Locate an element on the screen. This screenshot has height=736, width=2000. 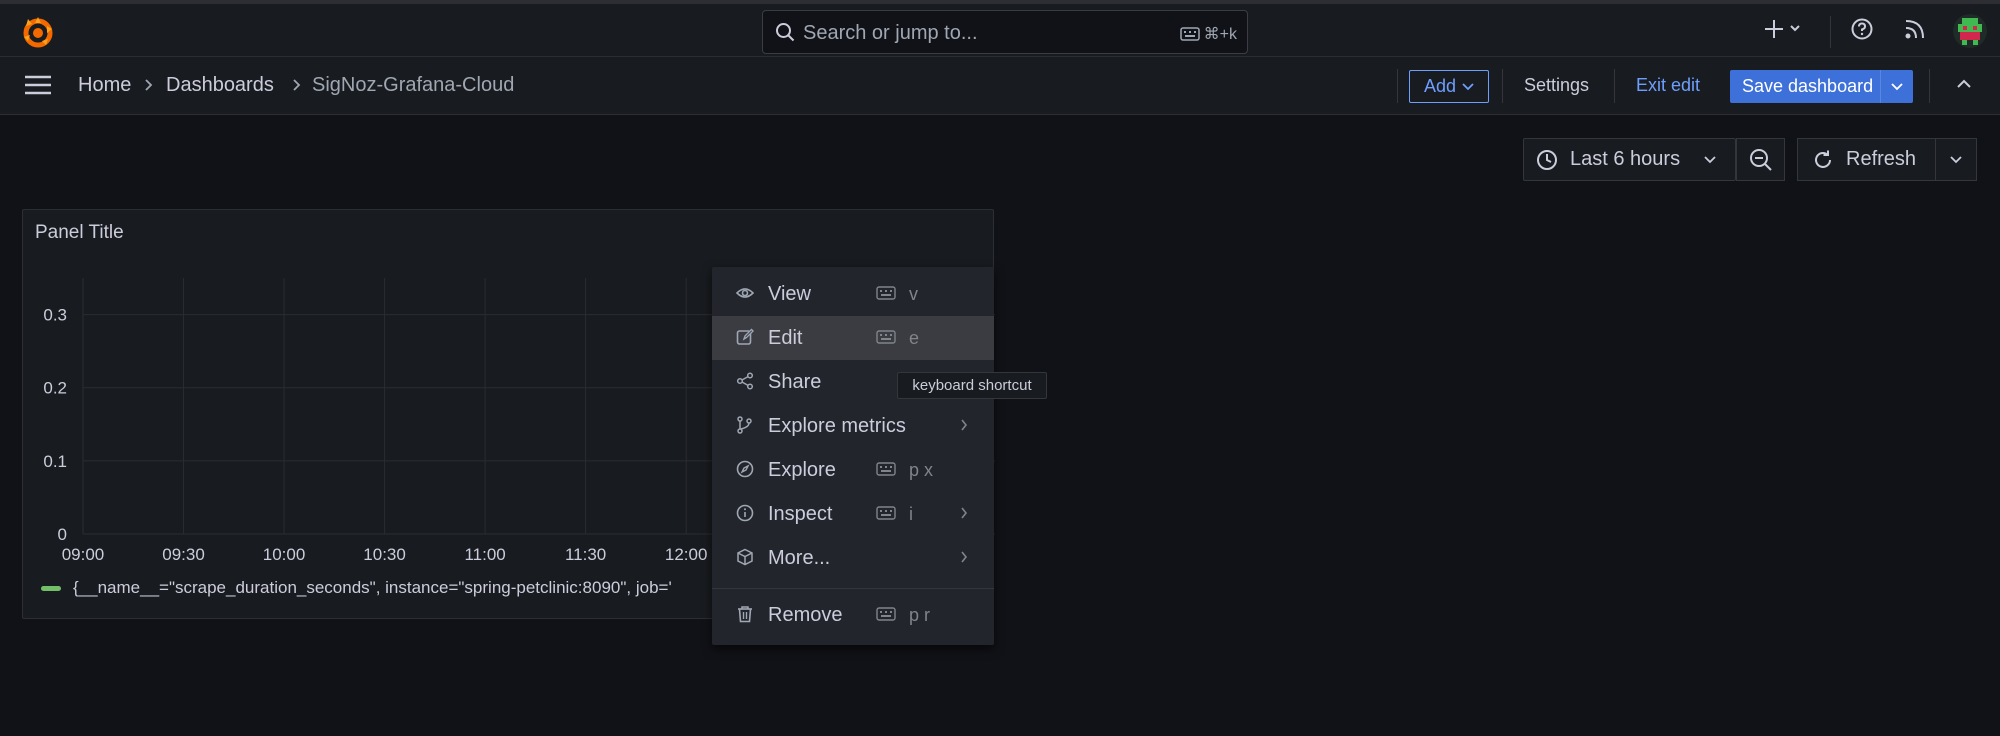
info-icon is located at coordinates (745, 513).